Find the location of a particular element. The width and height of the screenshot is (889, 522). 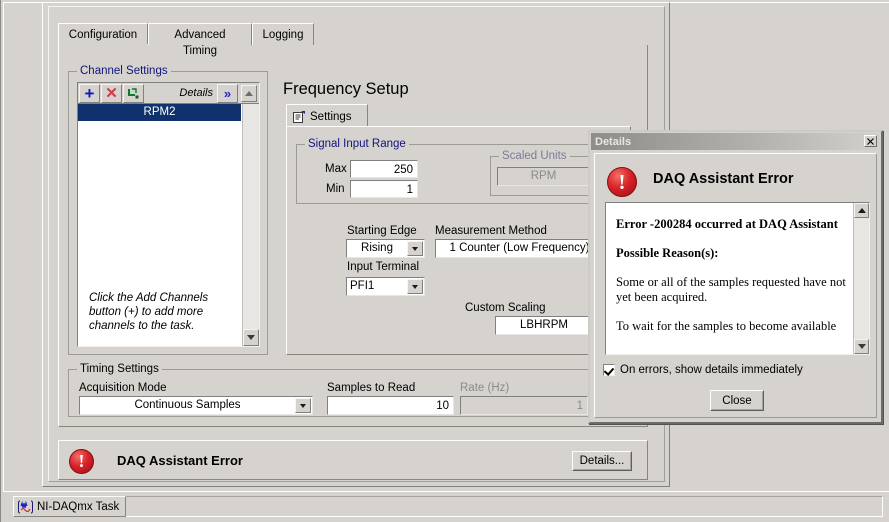

ni-daqmx-task-icon is located at coordinates (25, 506).